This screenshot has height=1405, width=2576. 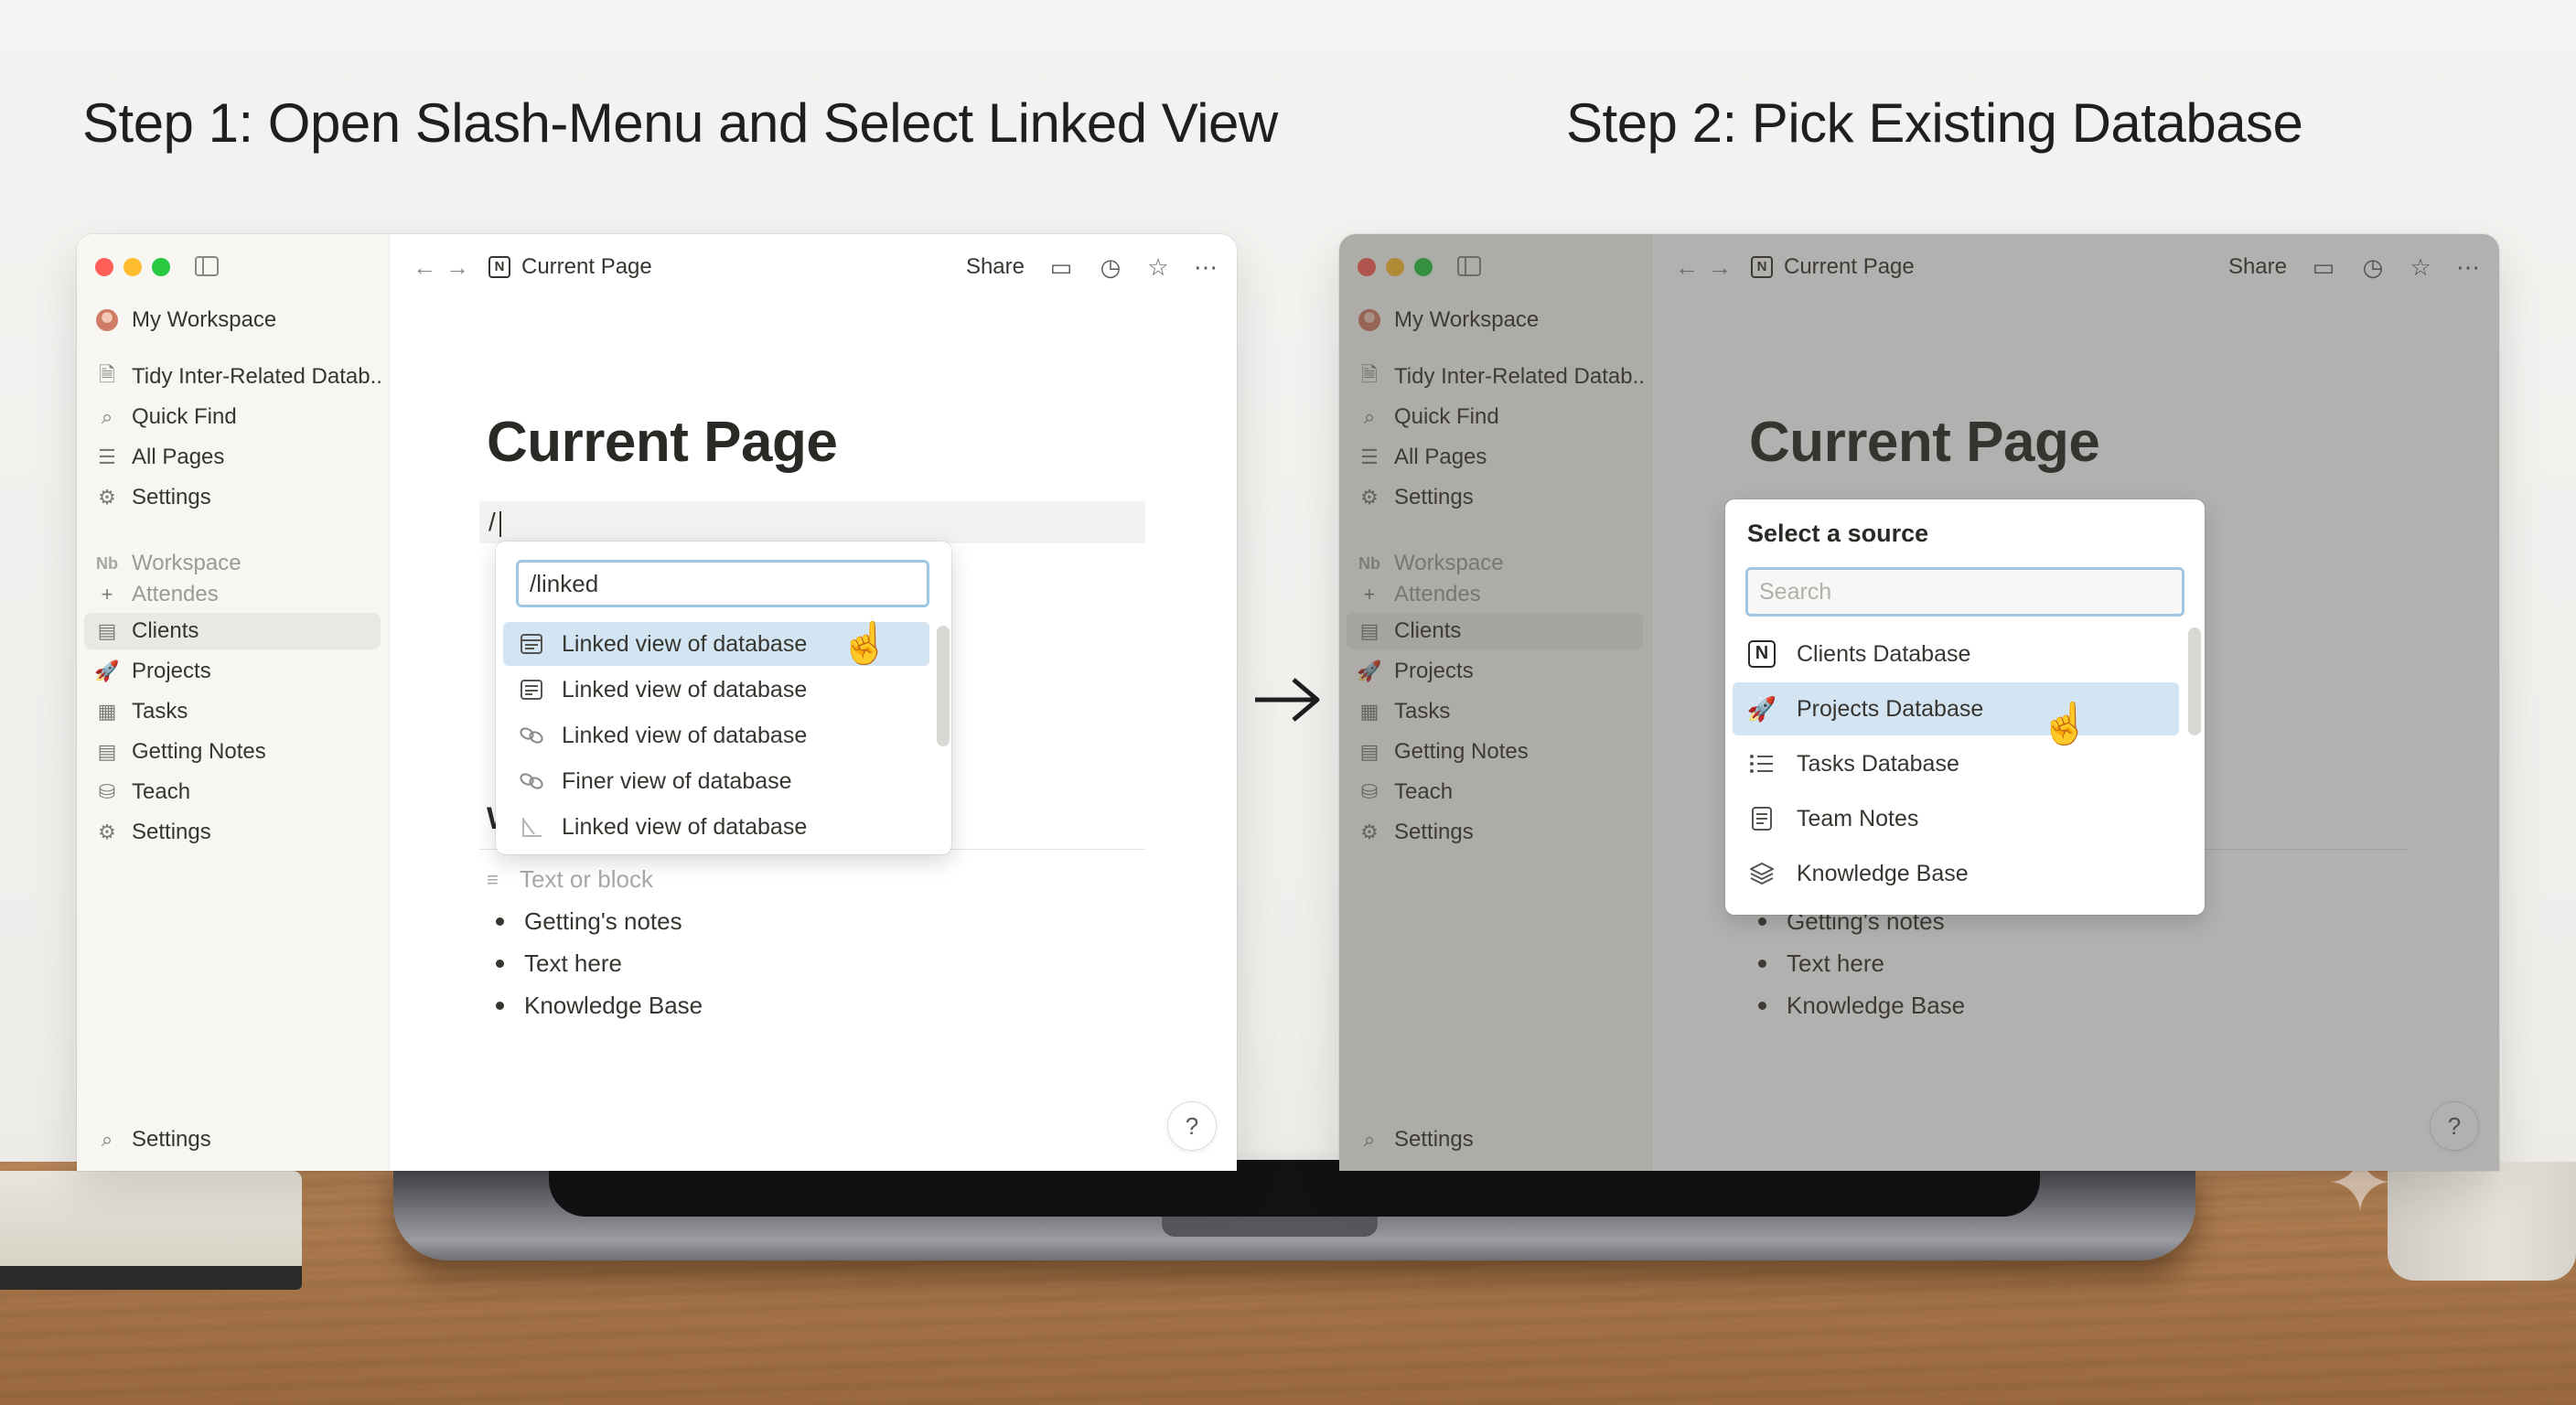 I want to click on workspace-switcher: My Workspace, so click(x=233, y=320).